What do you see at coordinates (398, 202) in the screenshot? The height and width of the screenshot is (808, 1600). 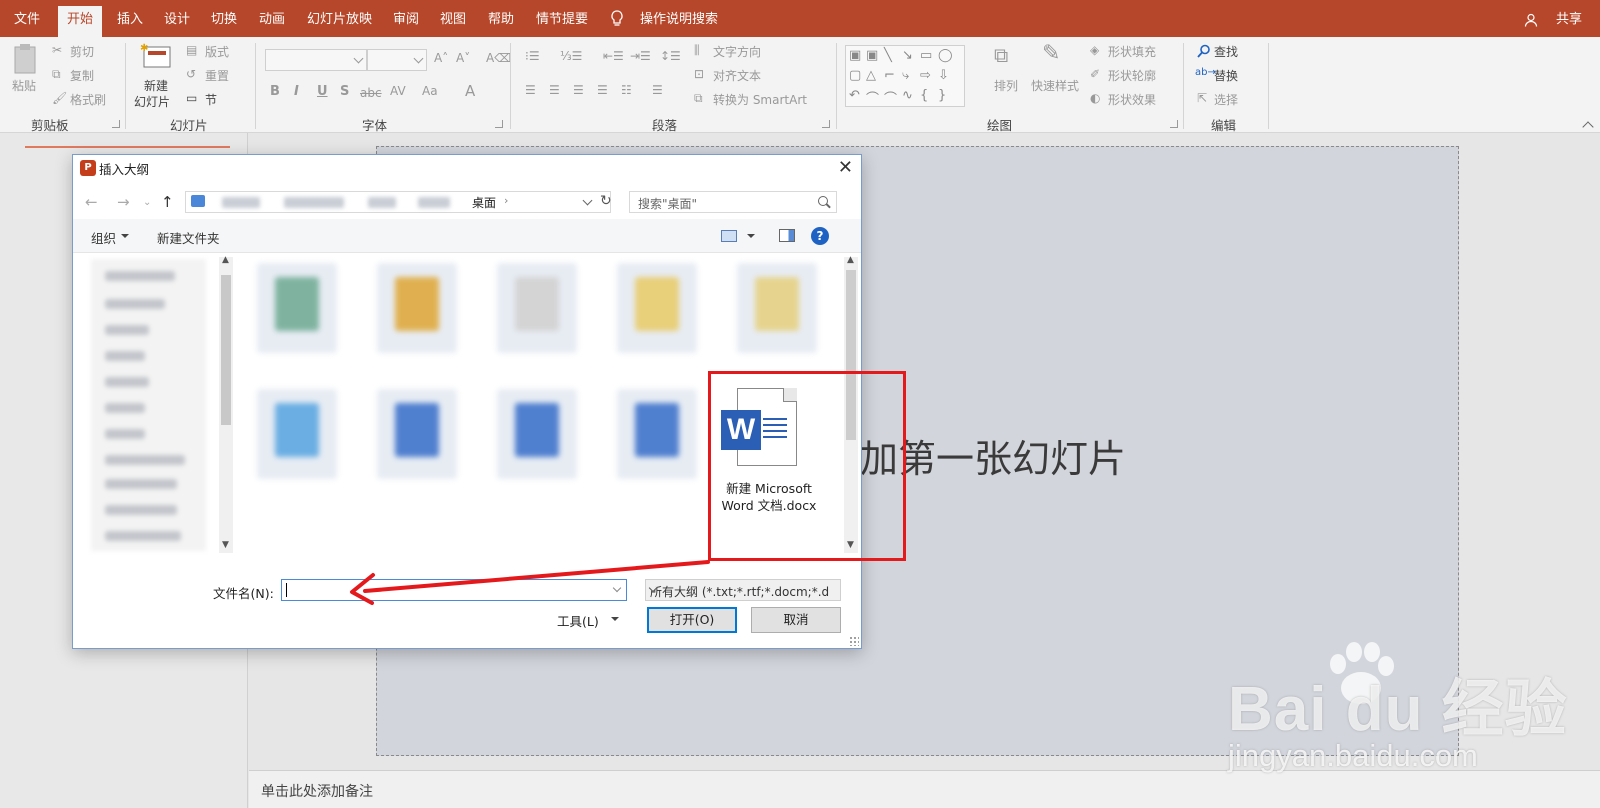 I see `address-bar: 桌面 › ↻` at bounding box center [398, 202].